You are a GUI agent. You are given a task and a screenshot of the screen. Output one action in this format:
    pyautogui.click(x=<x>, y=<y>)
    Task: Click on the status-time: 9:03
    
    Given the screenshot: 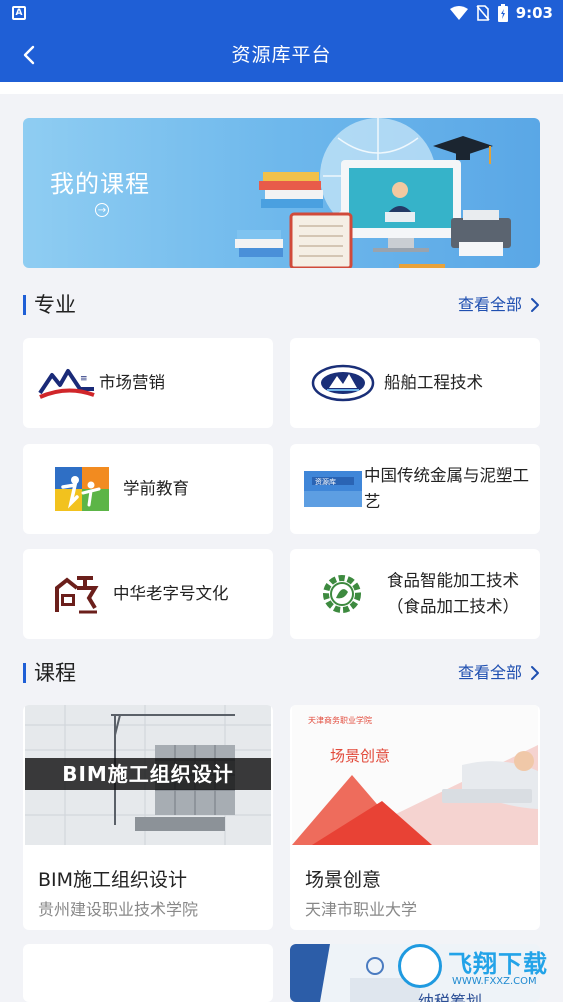 What is the action you would take?
    pyautogui.click(x=534, y=13)
    